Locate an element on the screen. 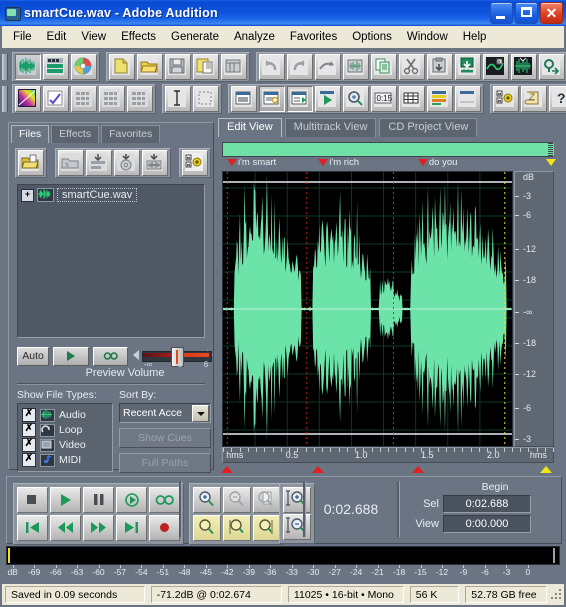 This screenshot has width=566, height=607. menu-options: Options is located at coordinates (372, 37).